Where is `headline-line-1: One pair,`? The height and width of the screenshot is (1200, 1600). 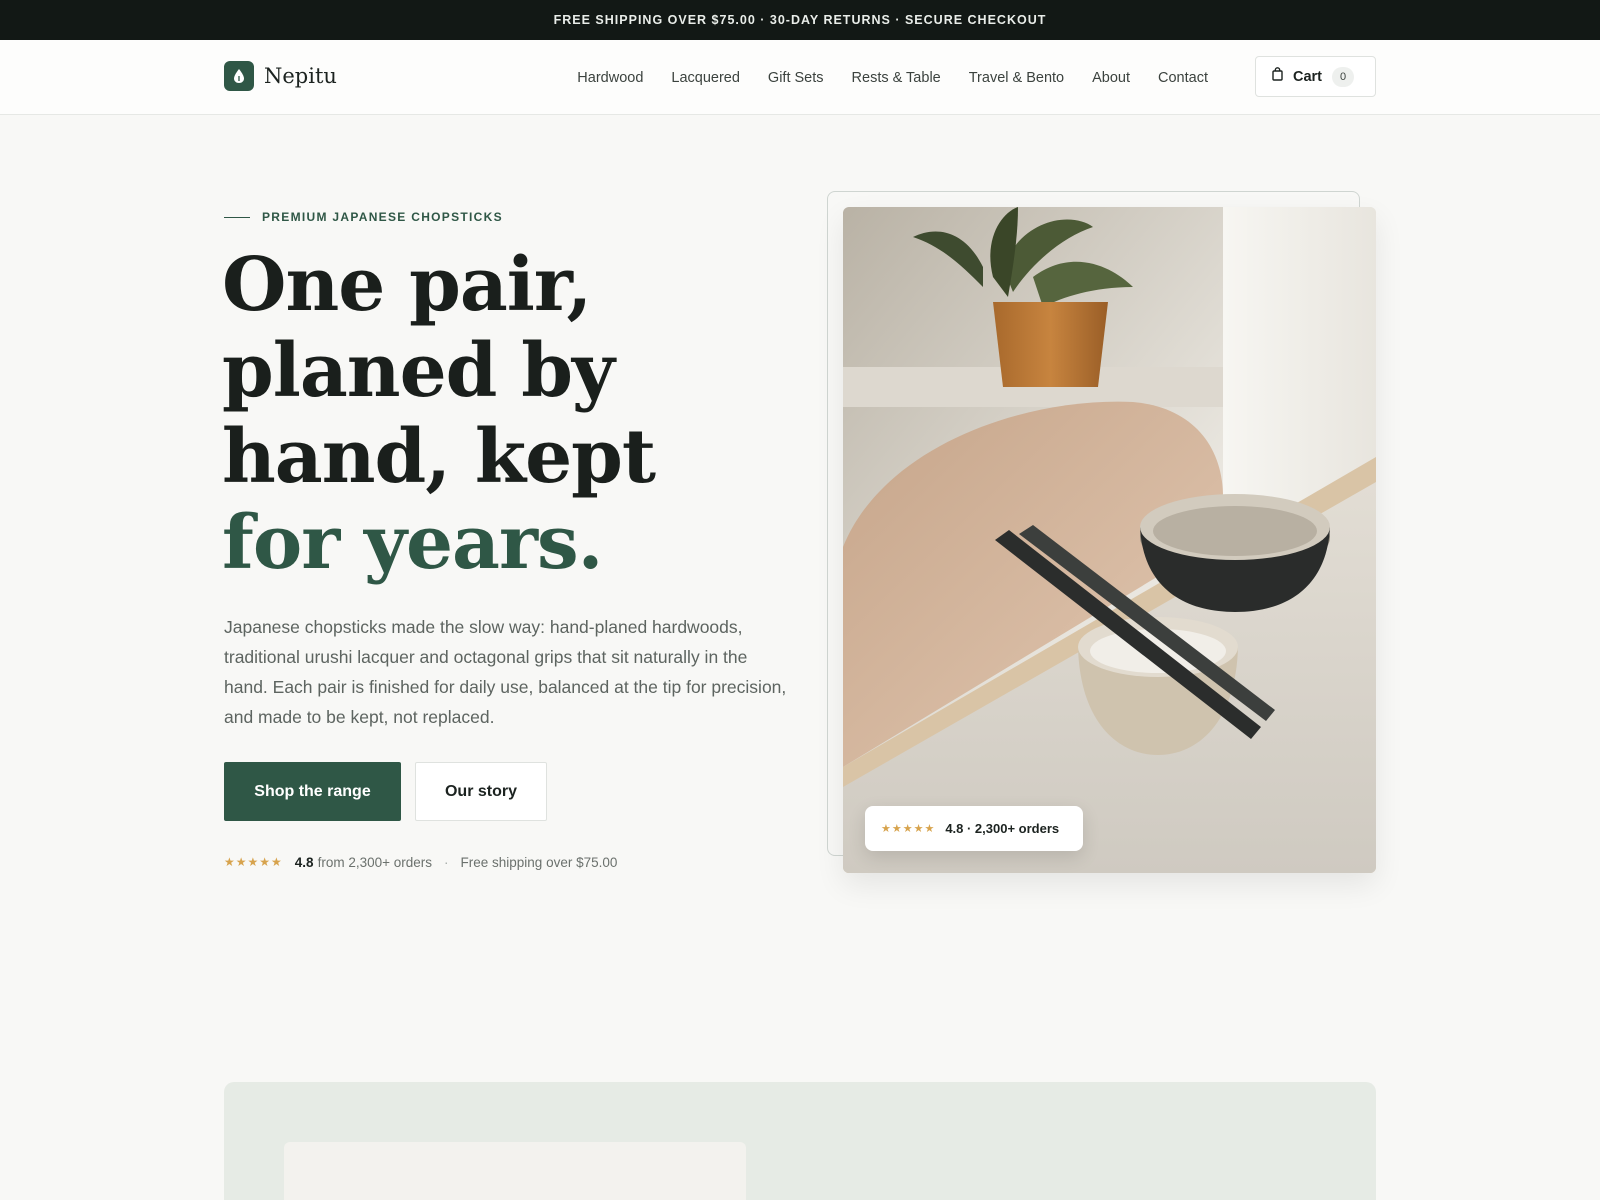 headline-line-1: One pair, is located at coordinates (407, 285).